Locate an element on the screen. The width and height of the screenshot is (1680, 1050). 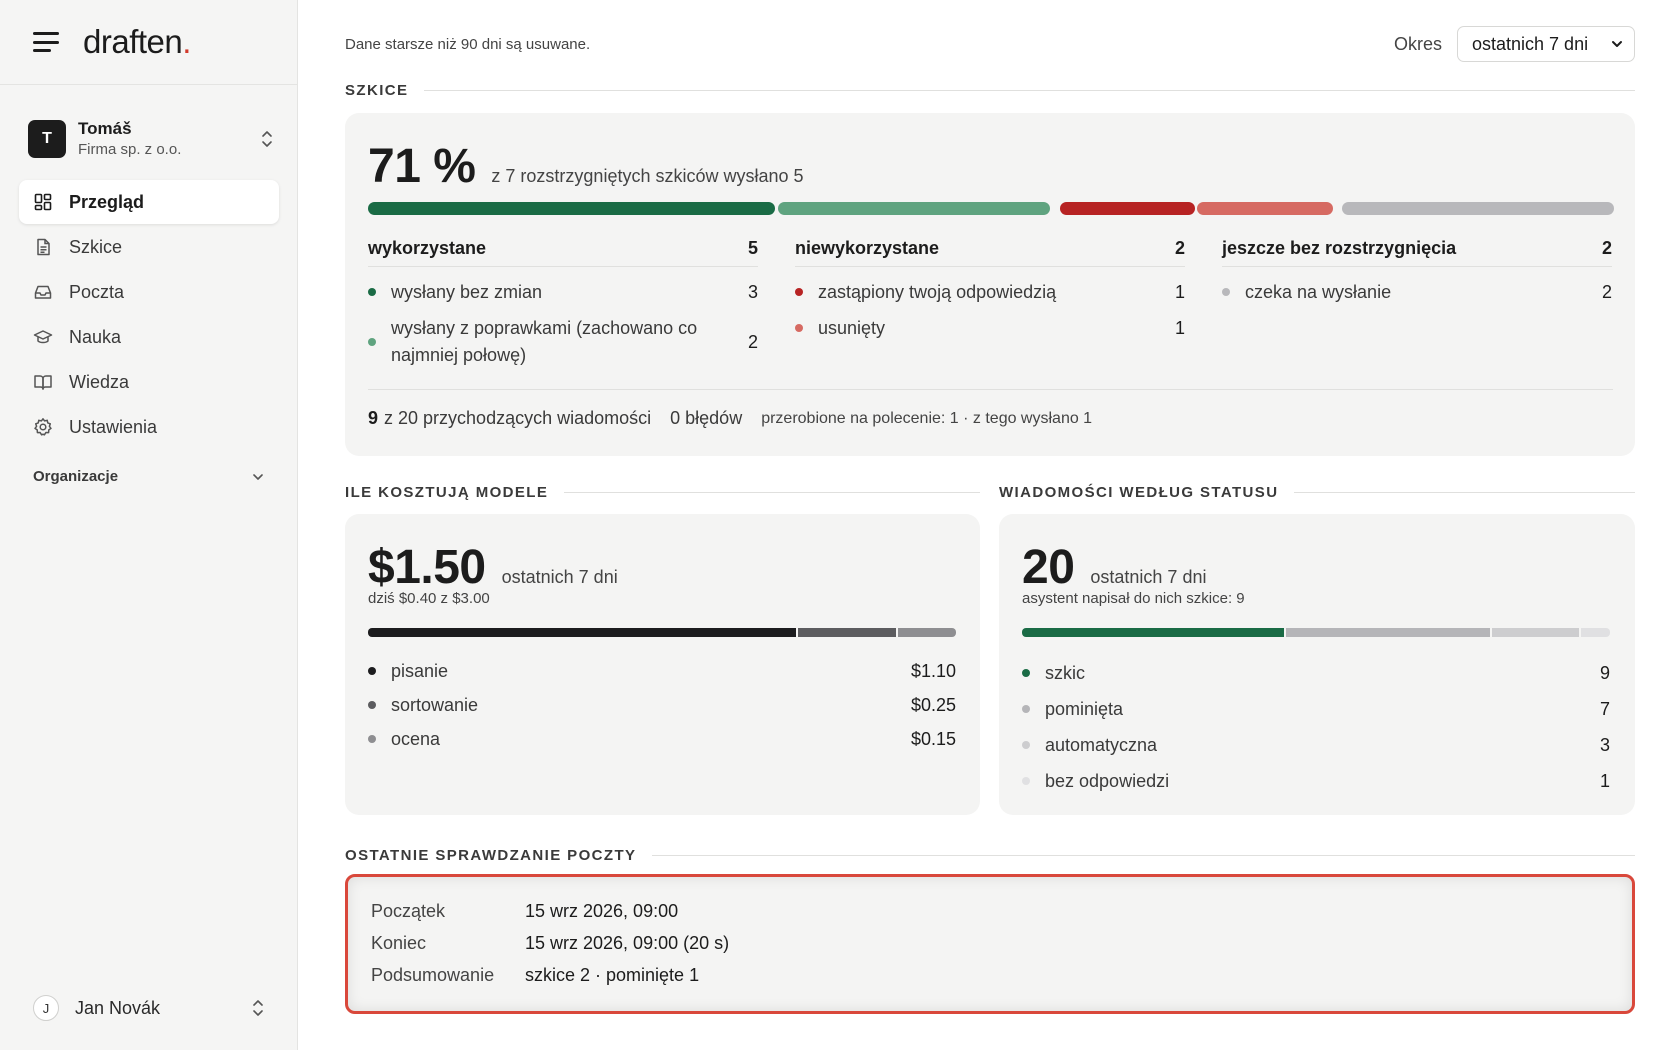
check-key: Początek is located at coordinates (408, 911).